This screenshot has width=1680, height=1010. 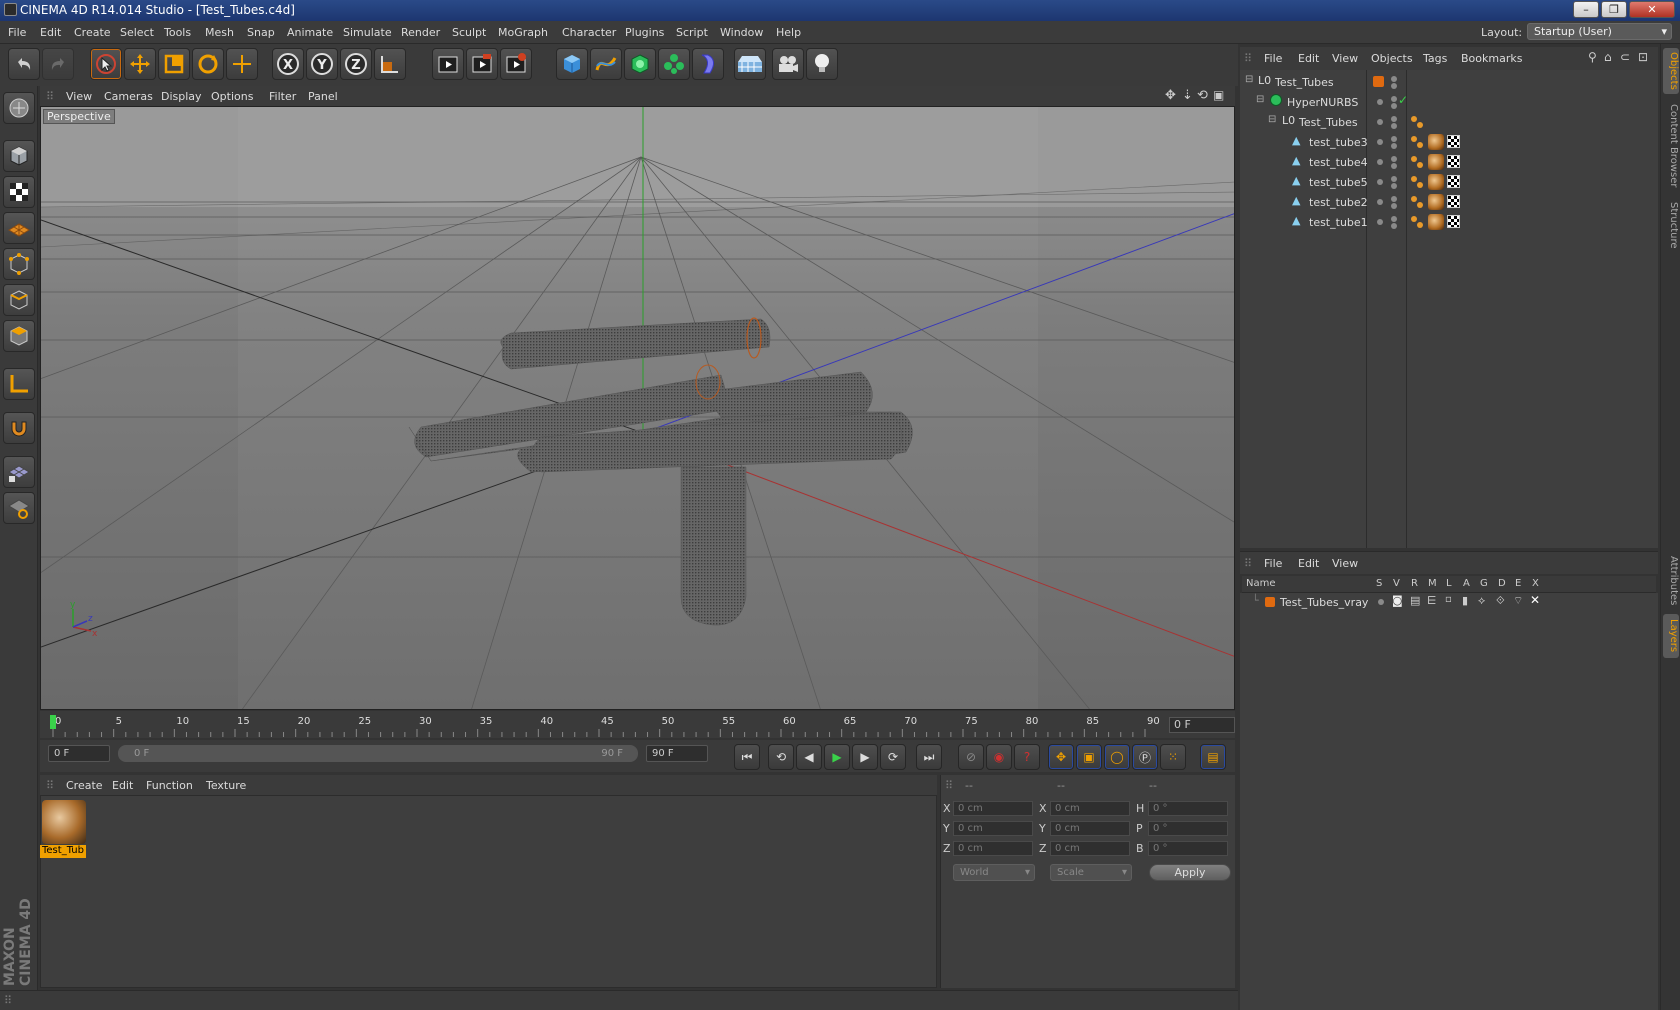 I want to click on viewport-rotate-icon: ⟲, so click(x=1202, y=95).